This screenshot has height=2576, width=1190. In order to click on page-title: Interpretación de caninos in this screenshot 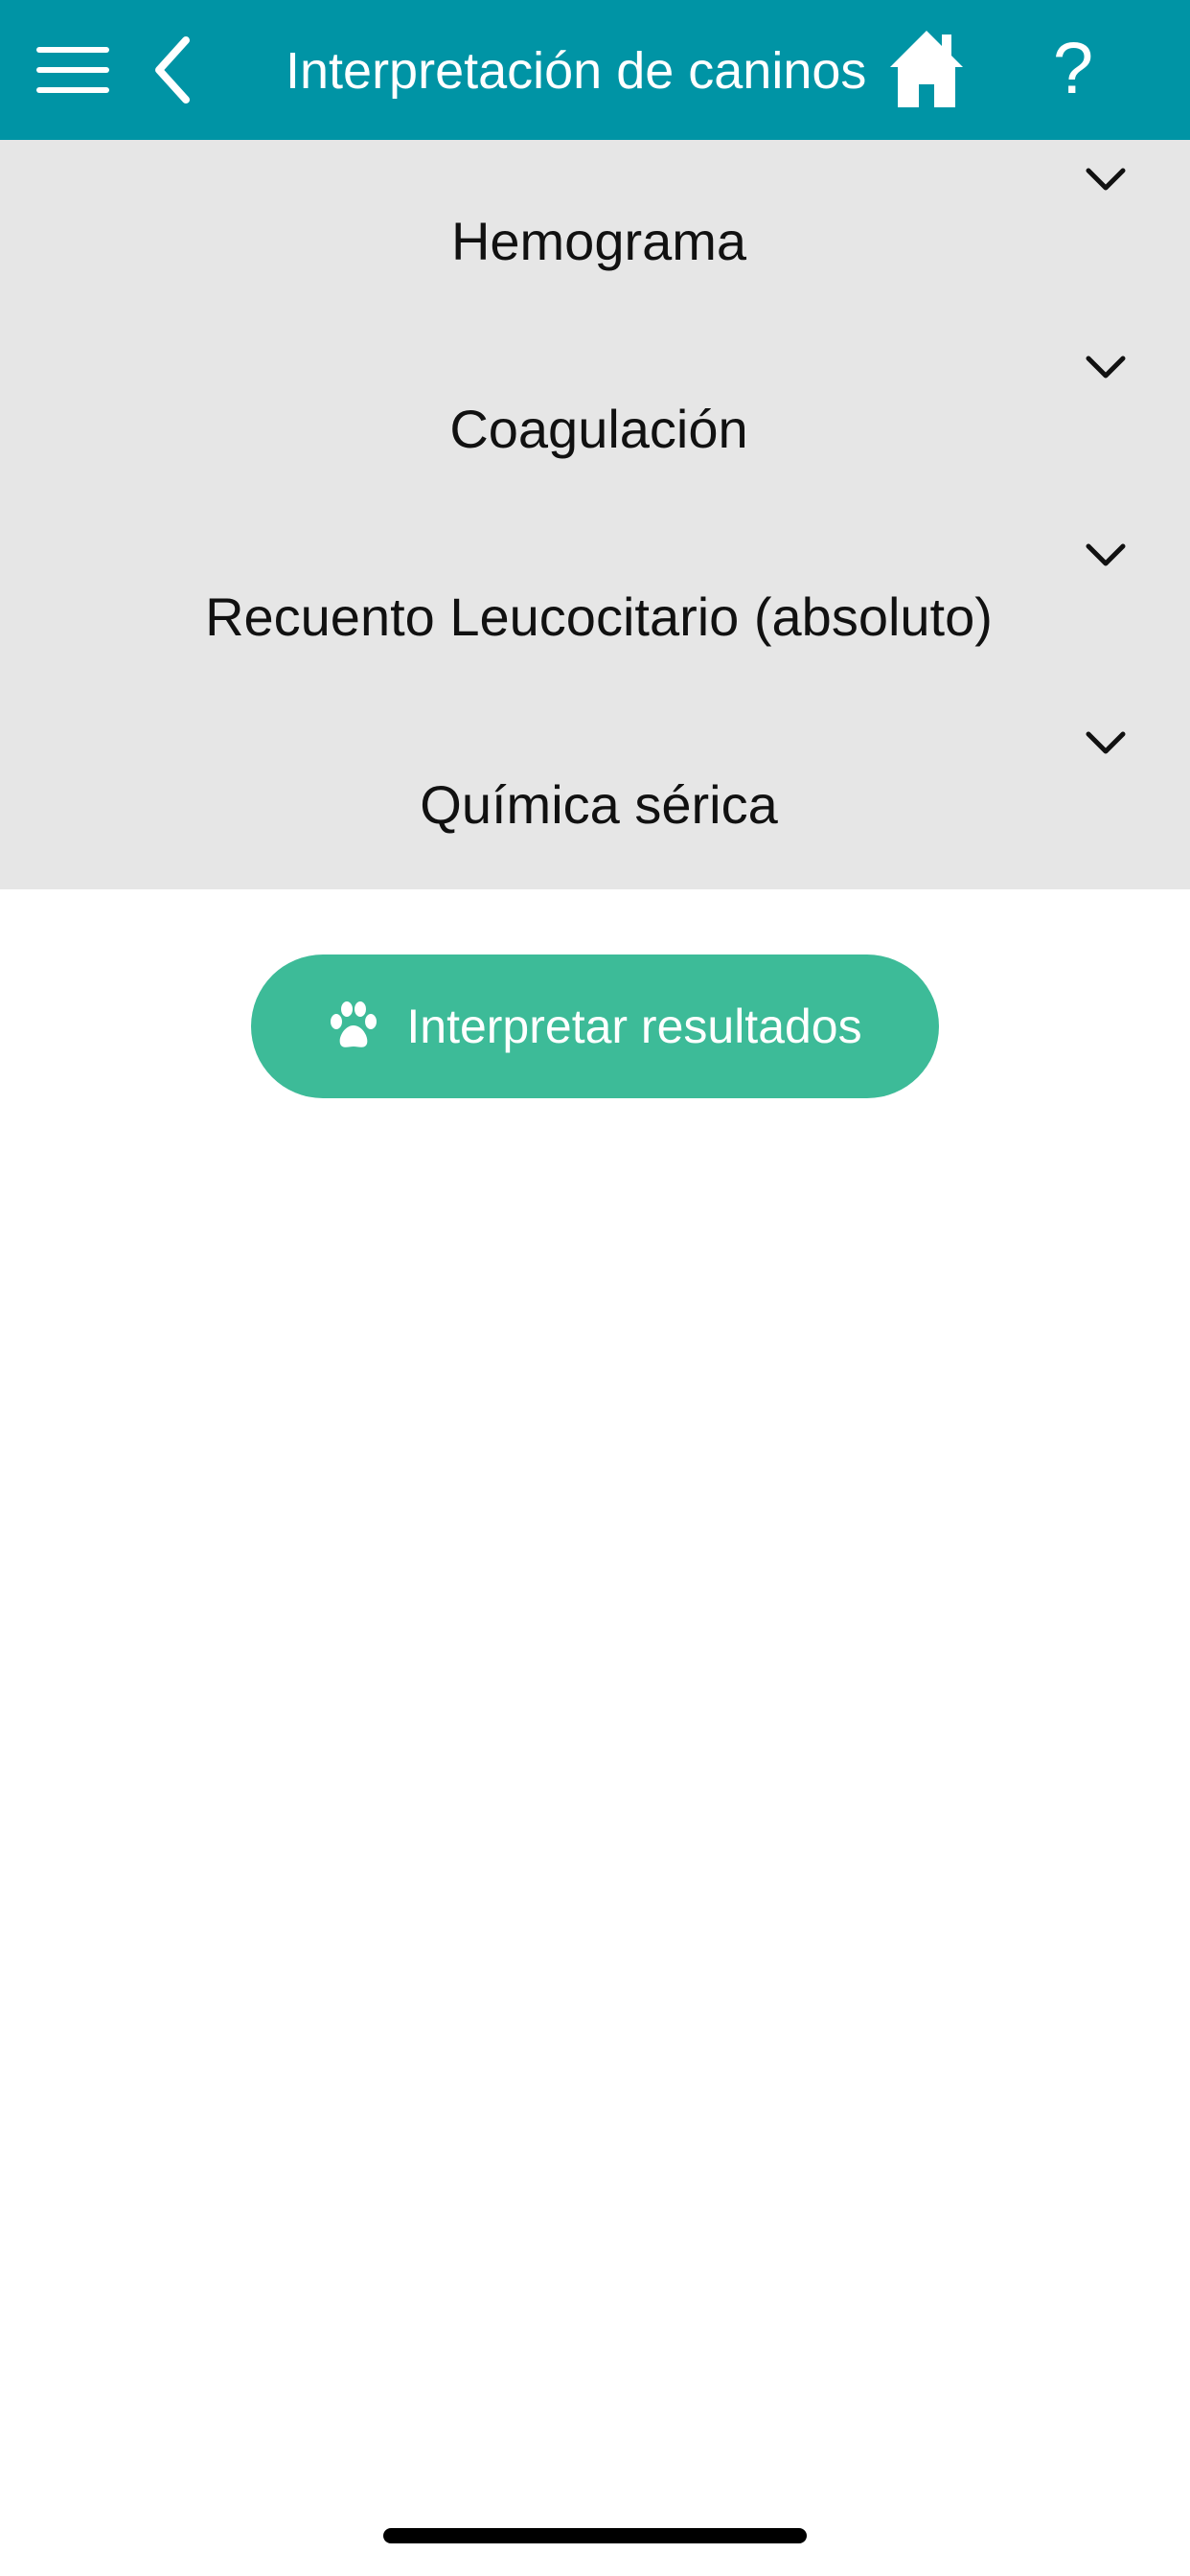, I will do `click(576, 71)`.